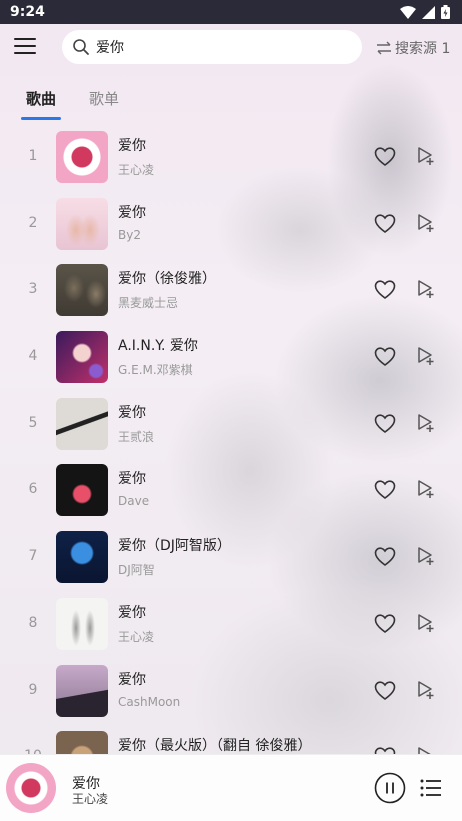 The height and width of the screenshot is (821, 462). I want to click on playlist-icon, so click(431, 788).